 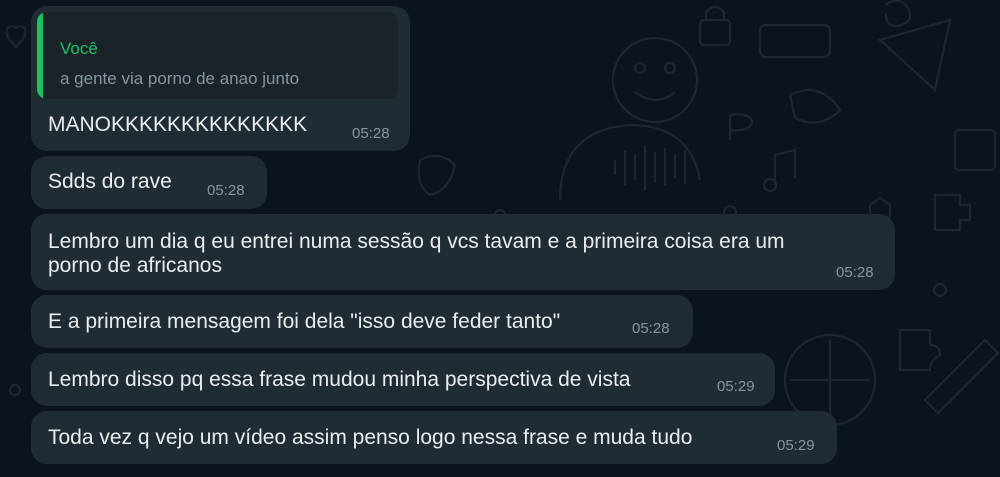 I want to click on quoted-reply: Você a gente via porno de anao junto, so click(x=217, y=55).